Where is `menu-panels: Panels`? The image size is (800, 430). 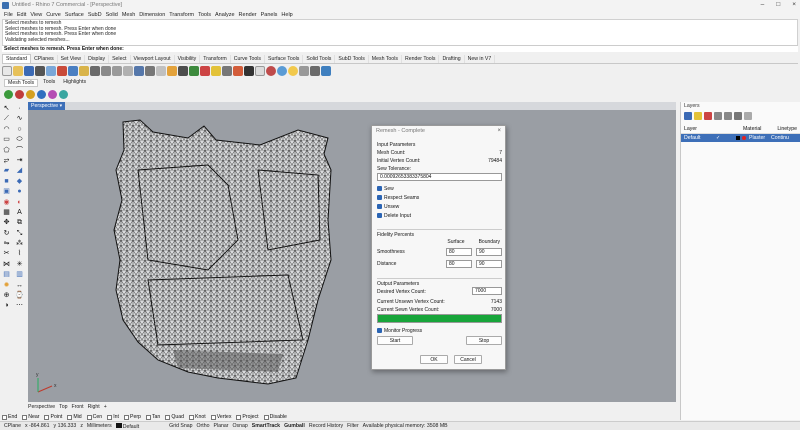
menu-panels: Panels is located at coordinates (269, 15).